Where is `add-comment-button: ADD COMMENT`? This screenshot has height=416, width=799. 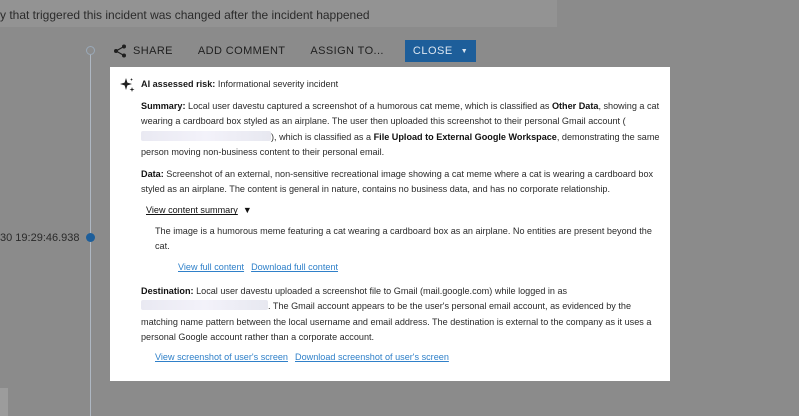
add-comment-button: ADD COMMENT is located at coordinates (242, 51).